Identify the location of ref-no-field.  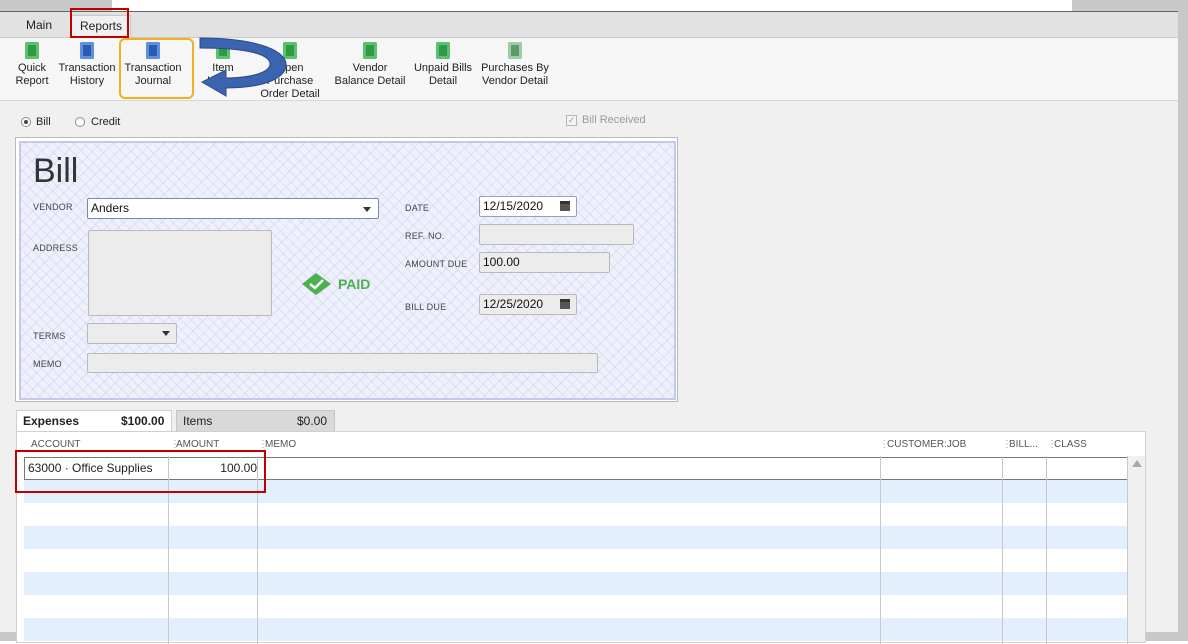
(556, 234).